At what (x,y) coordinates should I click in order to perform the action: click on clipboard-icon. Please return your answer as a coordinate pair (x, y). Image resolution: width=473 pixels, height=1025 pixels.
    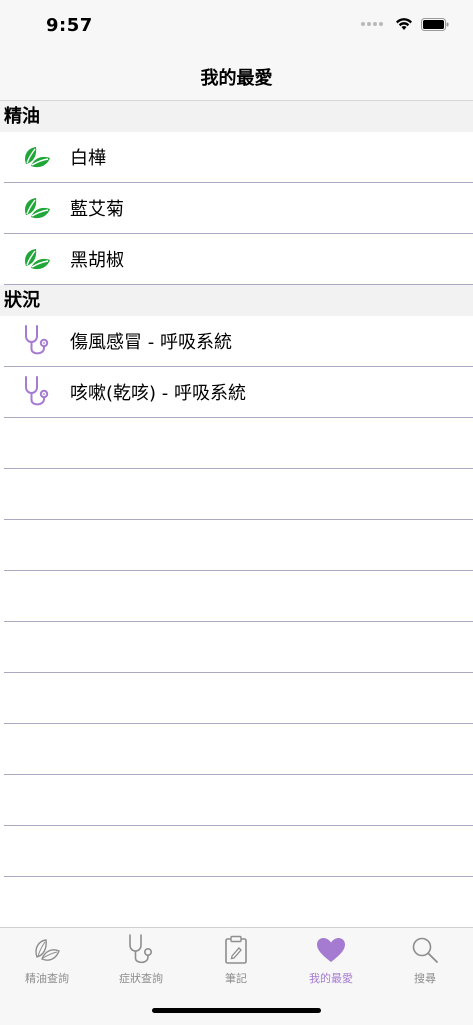
    Looking at the image, I should click on (236, 950).